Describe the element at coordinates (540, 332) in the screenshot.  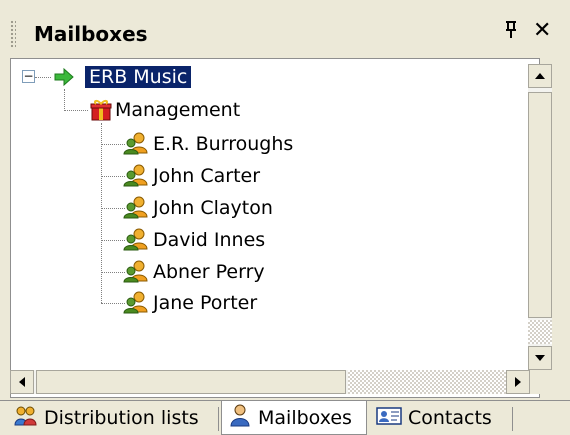
I see `vertical-scroll-track` at that location.